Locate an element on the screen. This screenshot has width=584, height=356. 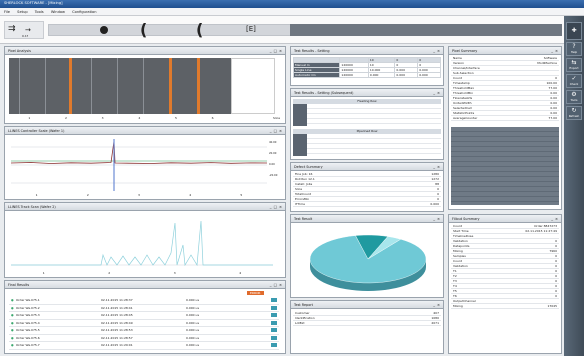
summary-row: Mixing 17045 is located at coordinates (505, 306).